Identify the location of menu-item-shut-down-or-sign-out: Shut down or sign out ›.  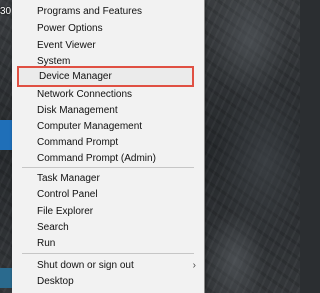
(108, 265).